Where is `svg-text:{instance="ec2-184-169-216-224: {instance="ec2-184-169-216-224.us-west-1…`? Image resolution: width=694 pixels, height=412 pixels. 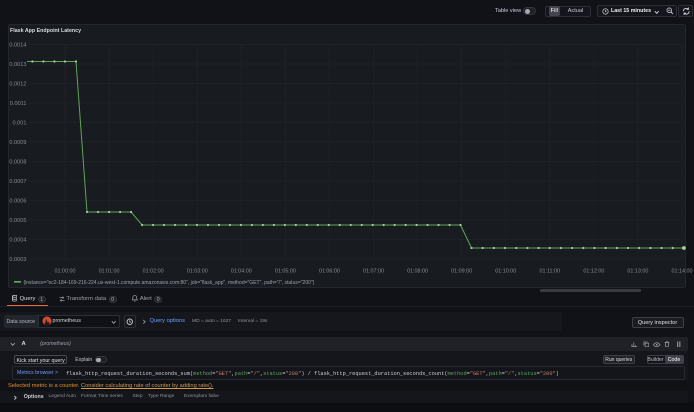
svg-text:{instance="ec2-184-169-216-224: {instance="ec2-184-169-216-224.us-west-1… is located at coordinates (169, 283).